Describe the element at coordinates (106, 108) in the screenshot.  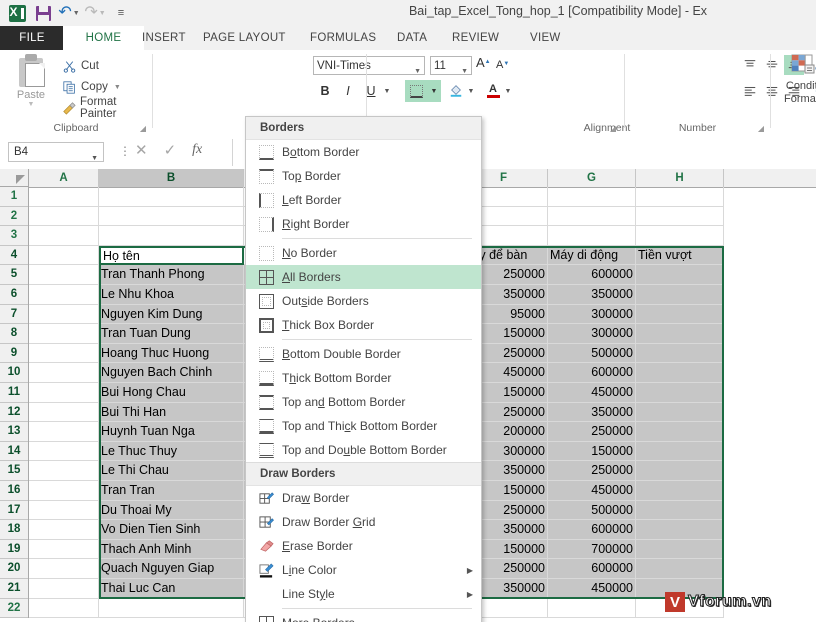
I see `format-painter-button: Format Painter` at that location.